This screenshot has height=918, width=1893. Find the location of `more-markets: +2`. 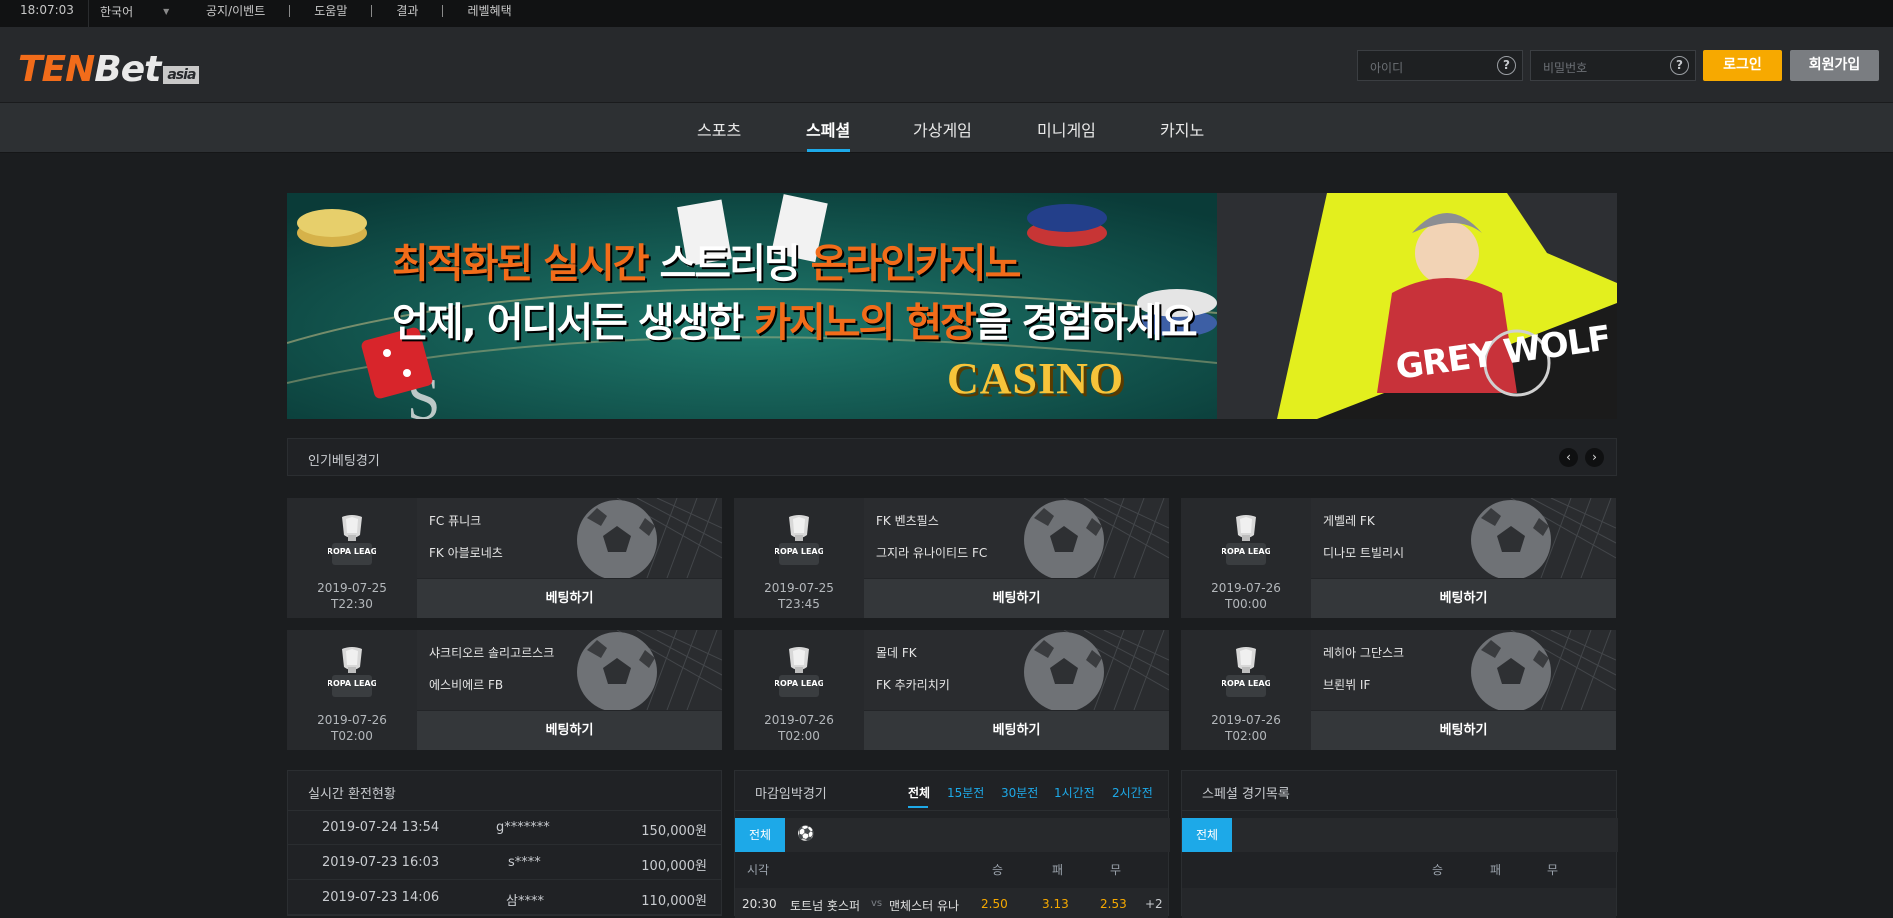

more-markets: +2 is located at coordinates (1154, 904).